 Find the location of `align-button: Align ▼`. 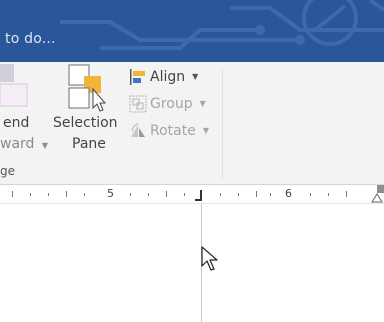

align-button: Align ▼ is located at coordinates (163, 76).